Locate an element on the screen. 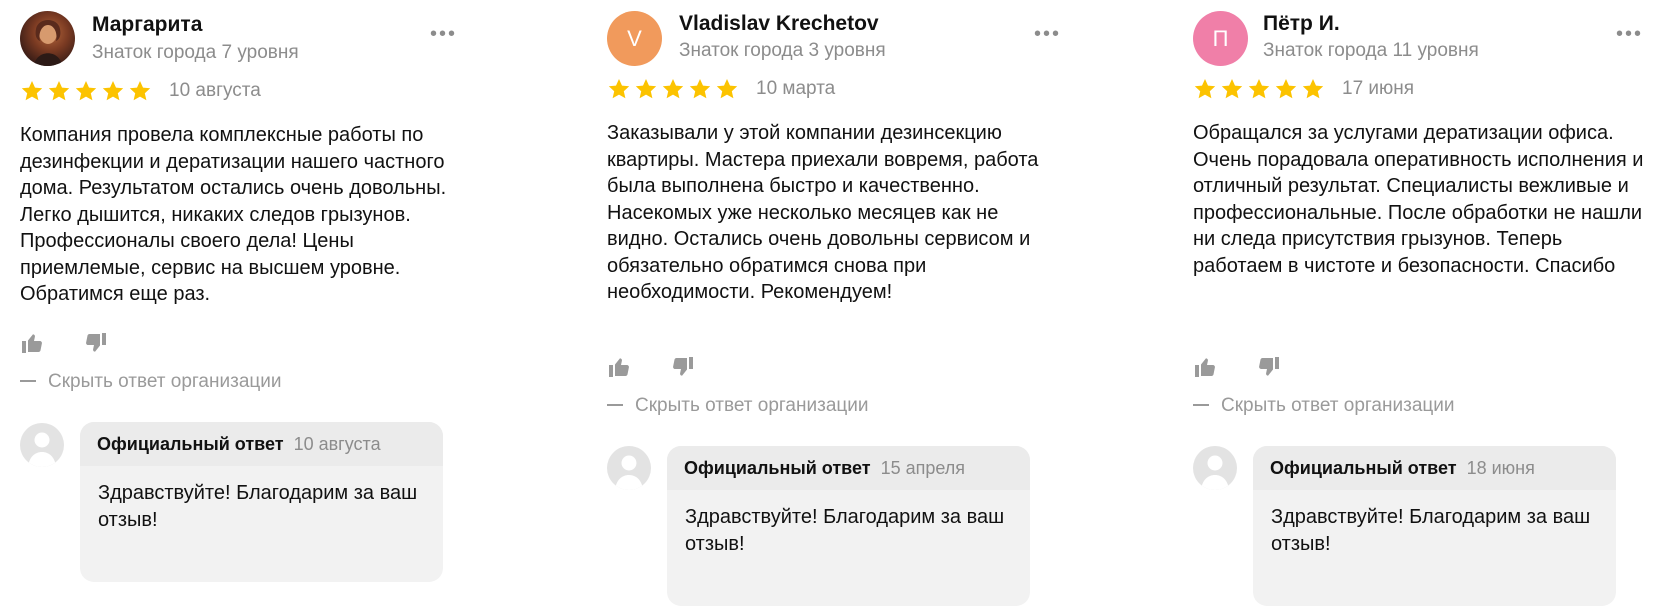 The width and height of the screenshot is (1680, 612). rating-row: 17 июня is located at coordinates (1303, 89).